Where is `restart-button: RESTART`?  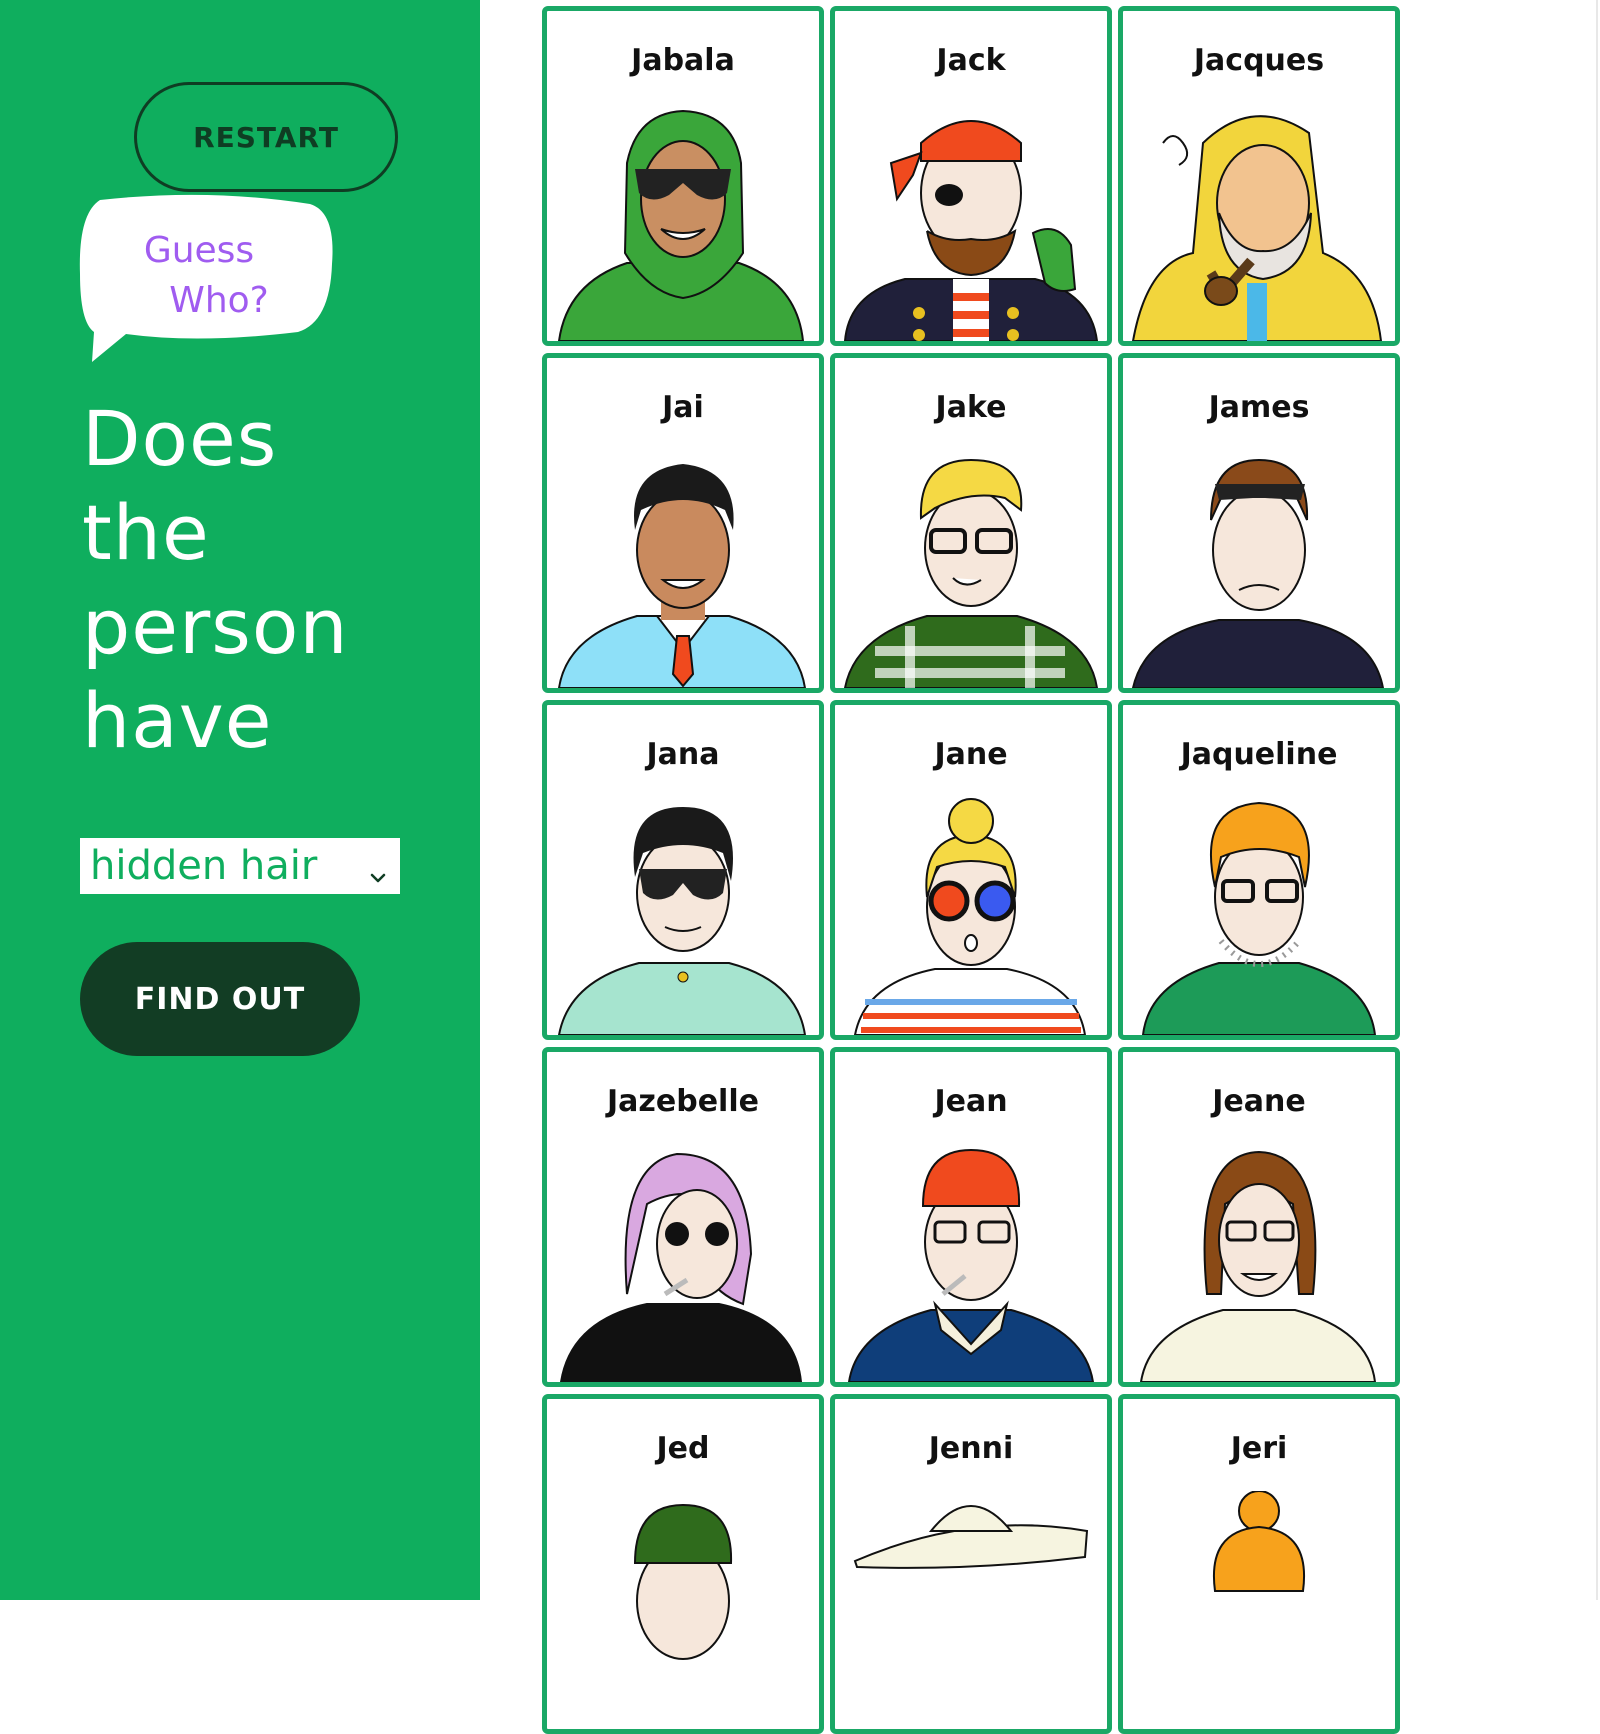 restart-button: RESTART is located at coordinates (266, 137).